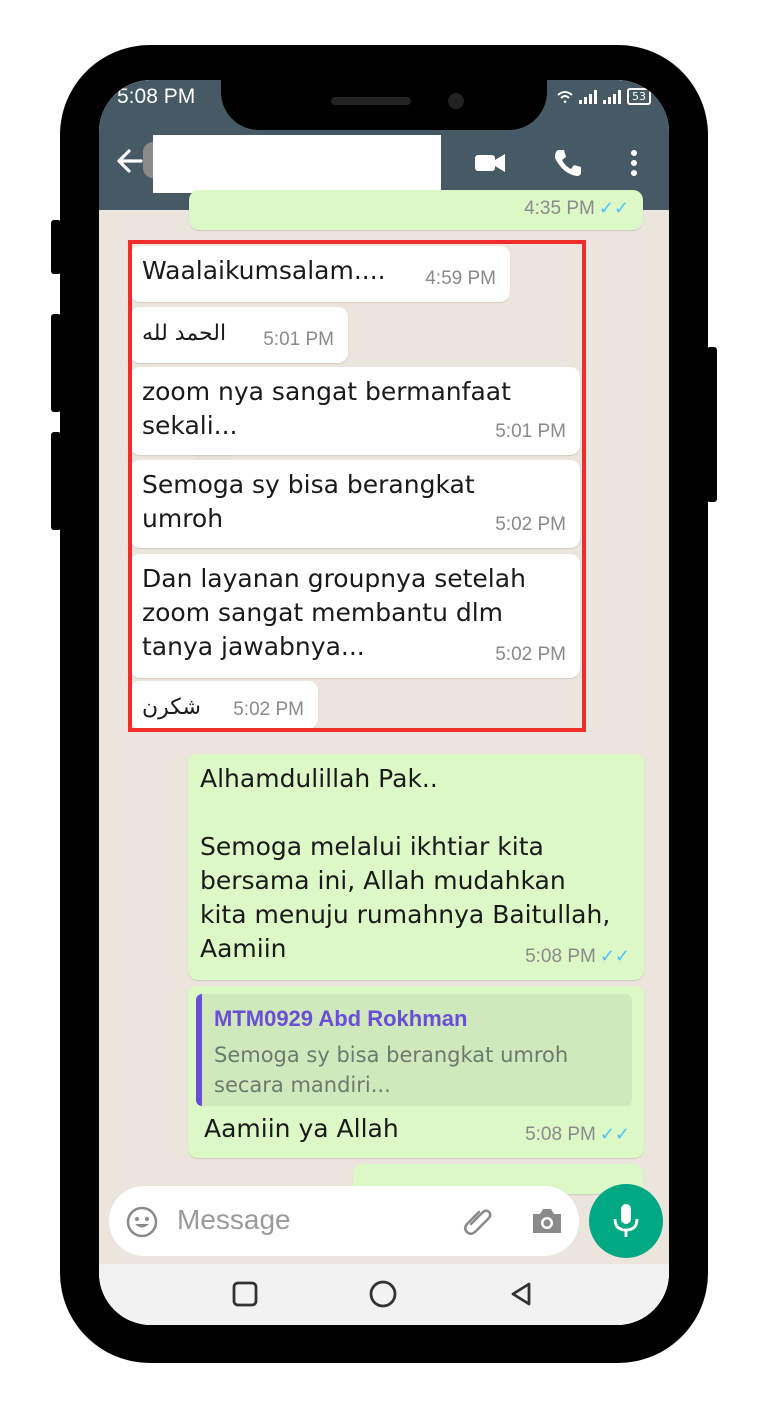 The height and width of the screenshot is (1408, 768). What do you see at coordinates (576, 208) in the screenshot?
I see `message-time: 4:35 PM ✓✓` at bounding box center [576, 208].